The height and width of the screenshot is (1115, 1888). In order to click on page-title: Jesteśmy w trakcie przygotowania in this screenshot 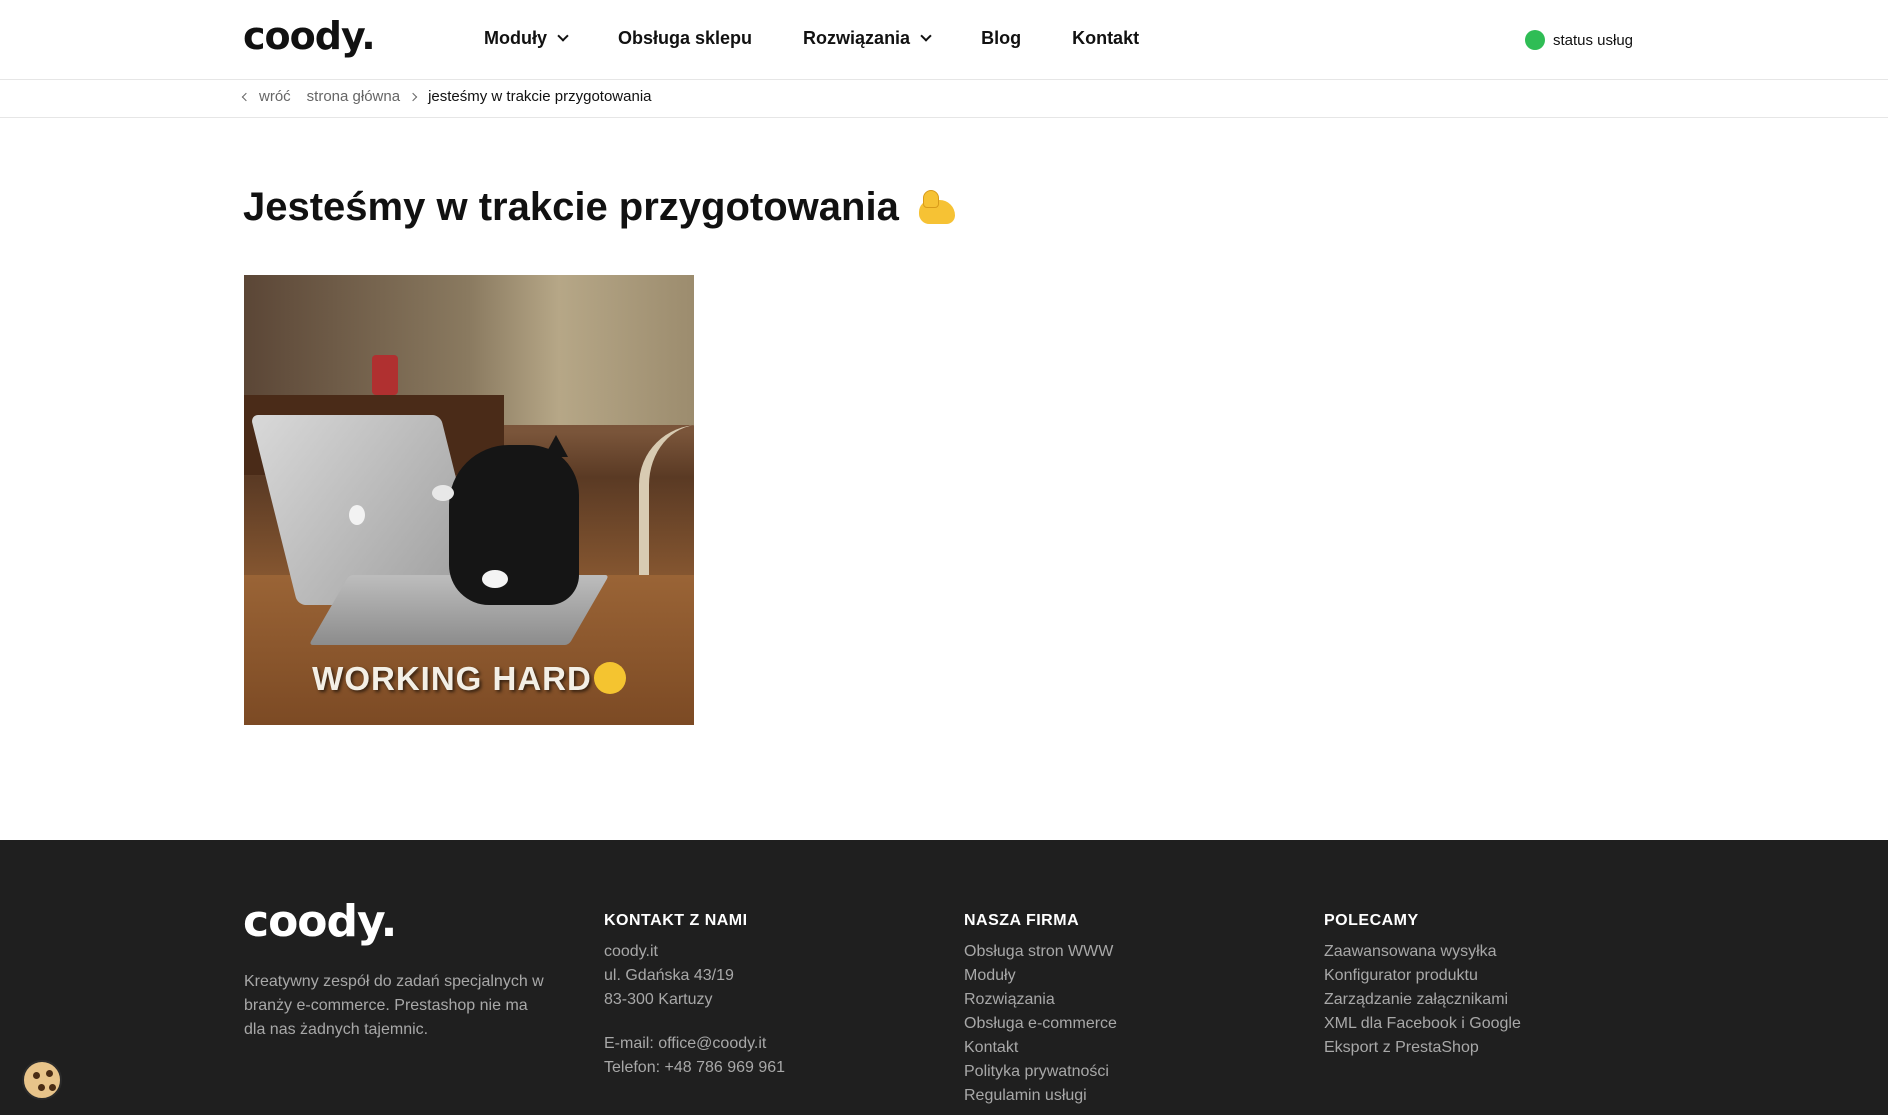, I will do `click(600, 207)`.